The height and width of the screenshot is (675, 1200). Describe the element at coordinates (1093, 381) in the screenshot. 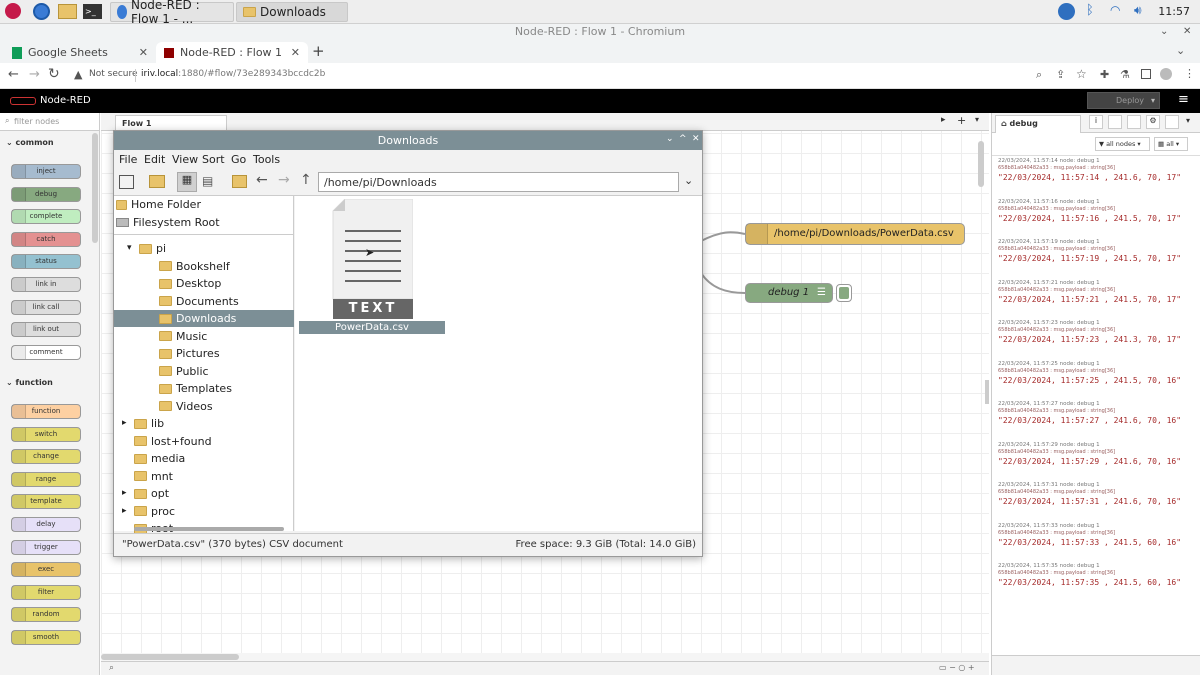

I see `debug-value: "22/03/2024, 11:57:25 , 241.5, 70, 16"` at that location.